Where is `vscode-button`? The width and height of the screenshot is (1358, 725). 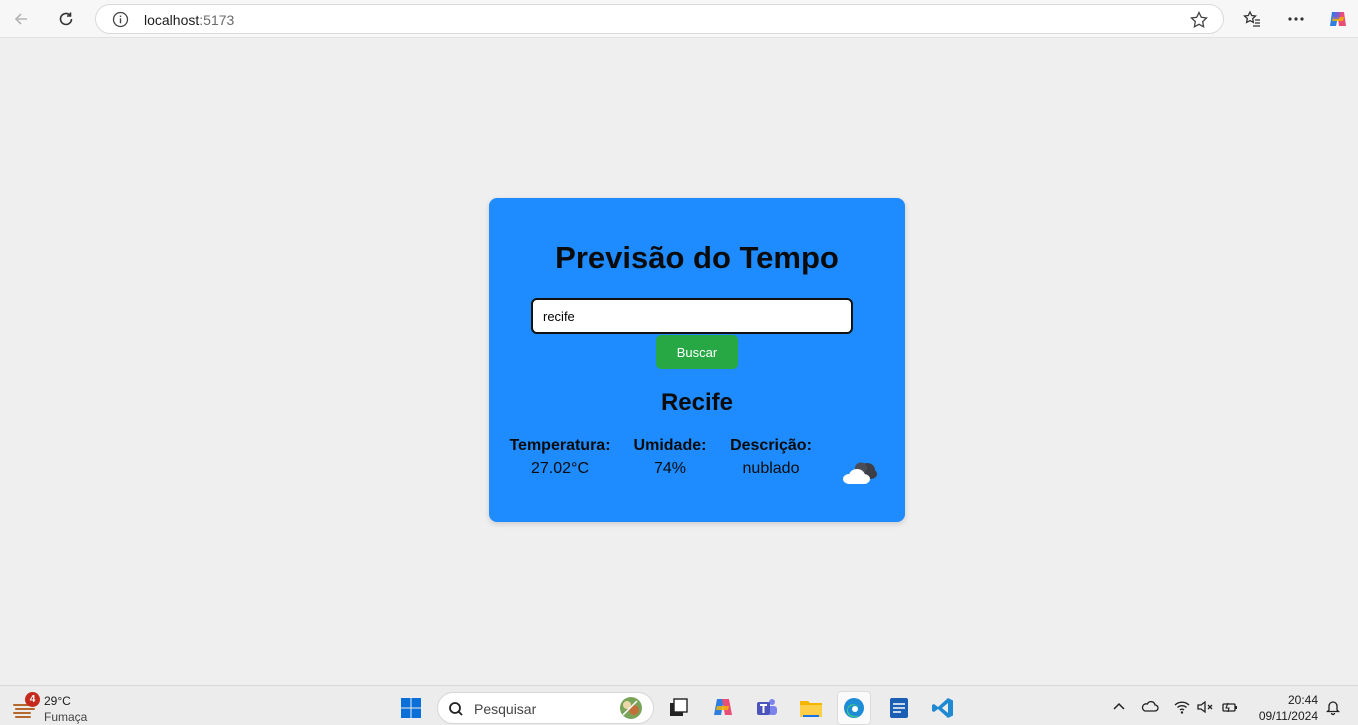 vscode-button is located at coordinates (943, 708).